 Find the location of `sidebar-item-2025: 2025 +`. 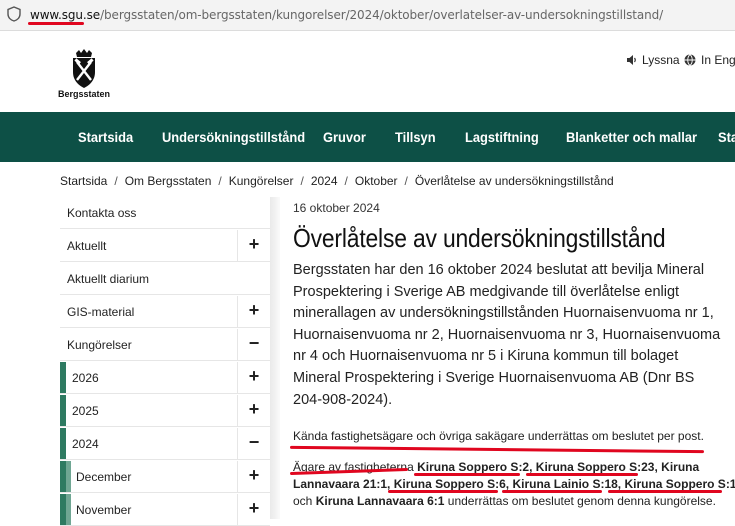

sidebar-item-2025: 2025 + is located at coordinates (165, 411).